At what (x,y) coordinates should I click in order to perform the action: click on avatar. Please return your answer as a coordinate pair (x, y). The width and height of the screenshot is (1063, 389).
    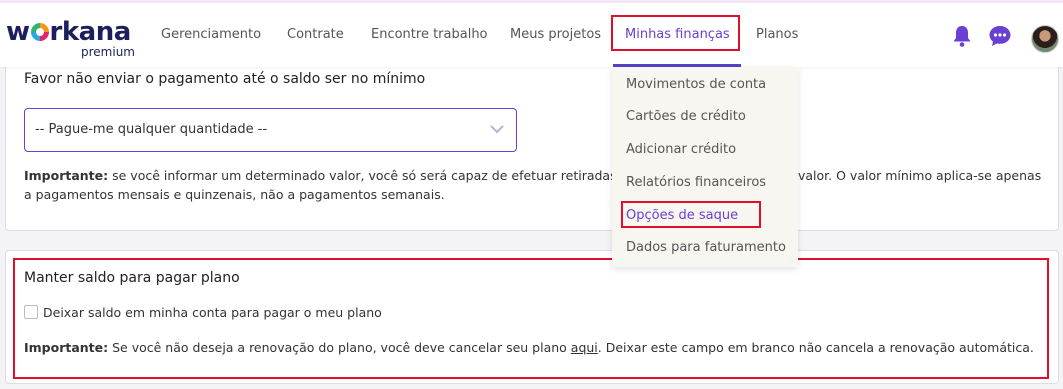
    Looking at the image, I should click on (1045, 39).